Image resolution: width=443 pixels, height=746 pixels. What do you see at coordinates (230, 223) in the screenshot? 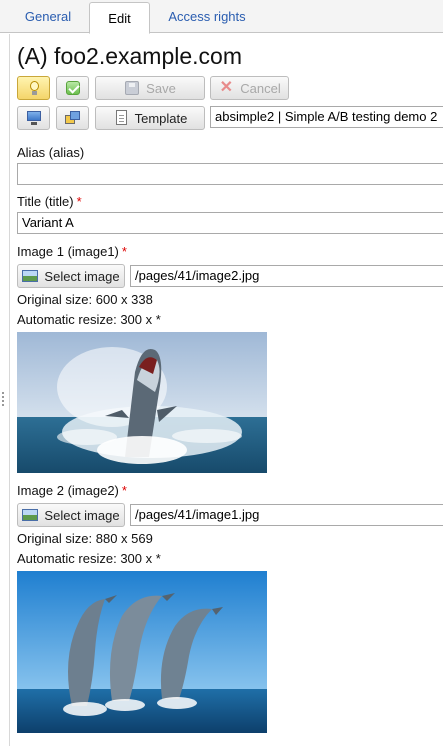
I see `title-input: Variant A` at bounding box center [230, 223].